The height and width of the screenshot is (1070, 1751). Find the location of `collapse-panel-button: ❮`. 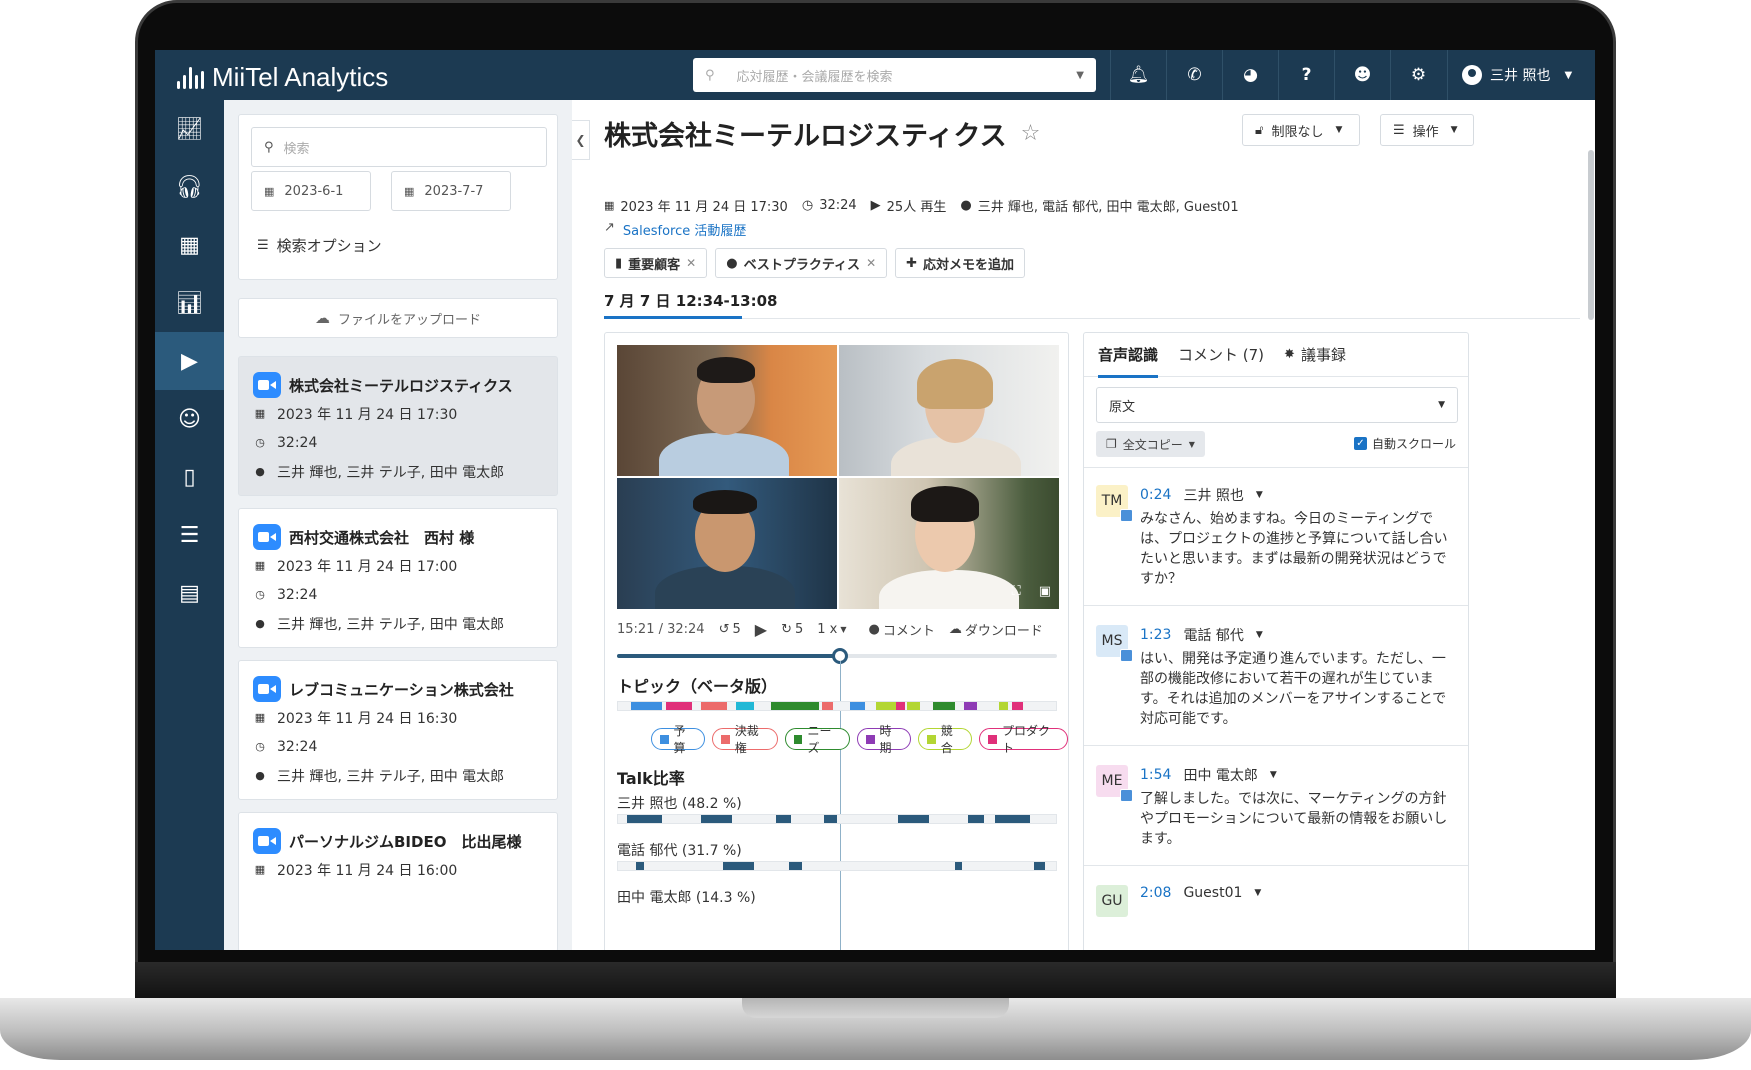

collapse-panel-button: ❮ is located at coordinates (581, 140).